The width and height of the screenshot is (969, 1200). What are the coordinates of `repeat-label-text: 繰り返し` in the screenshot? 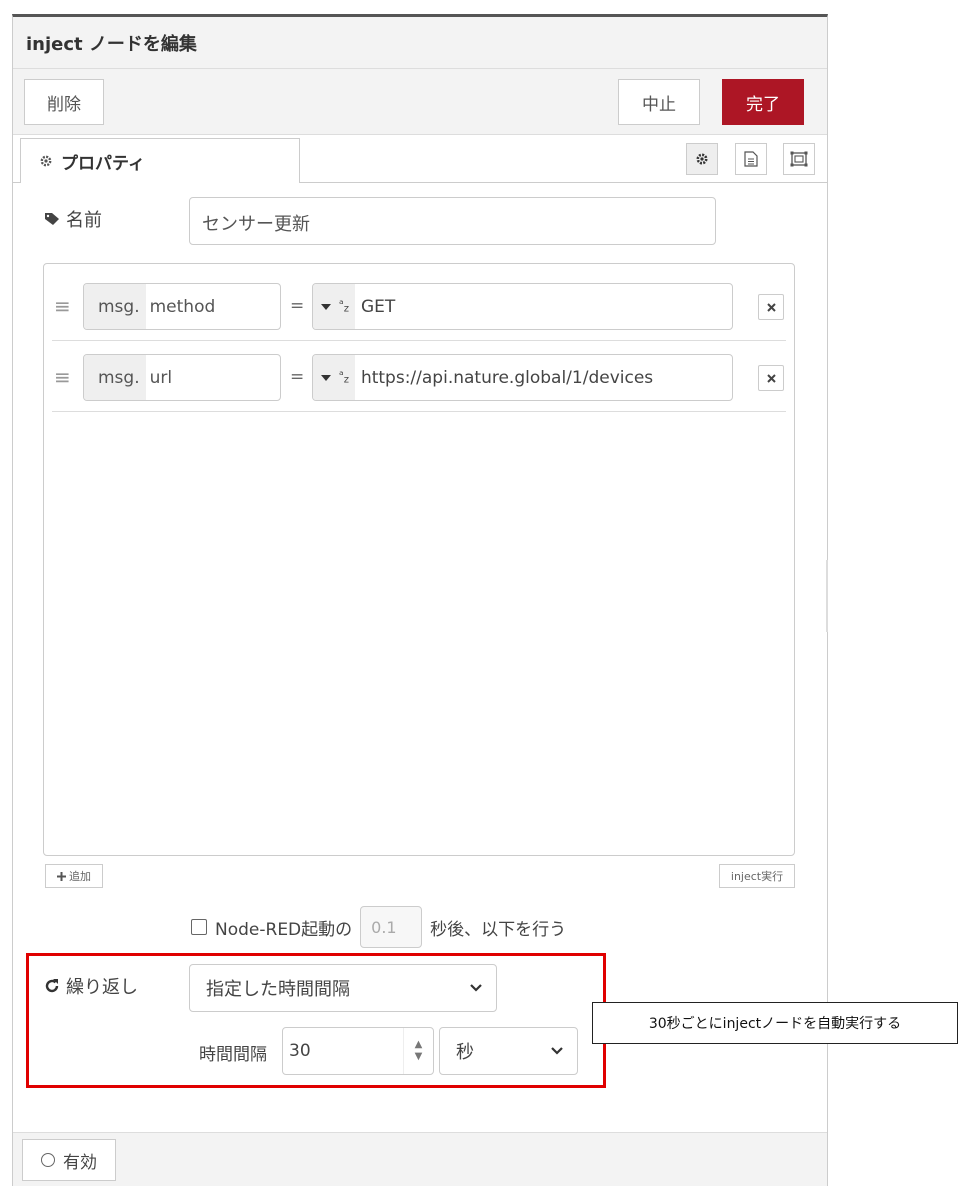 It's located at (102, 987).